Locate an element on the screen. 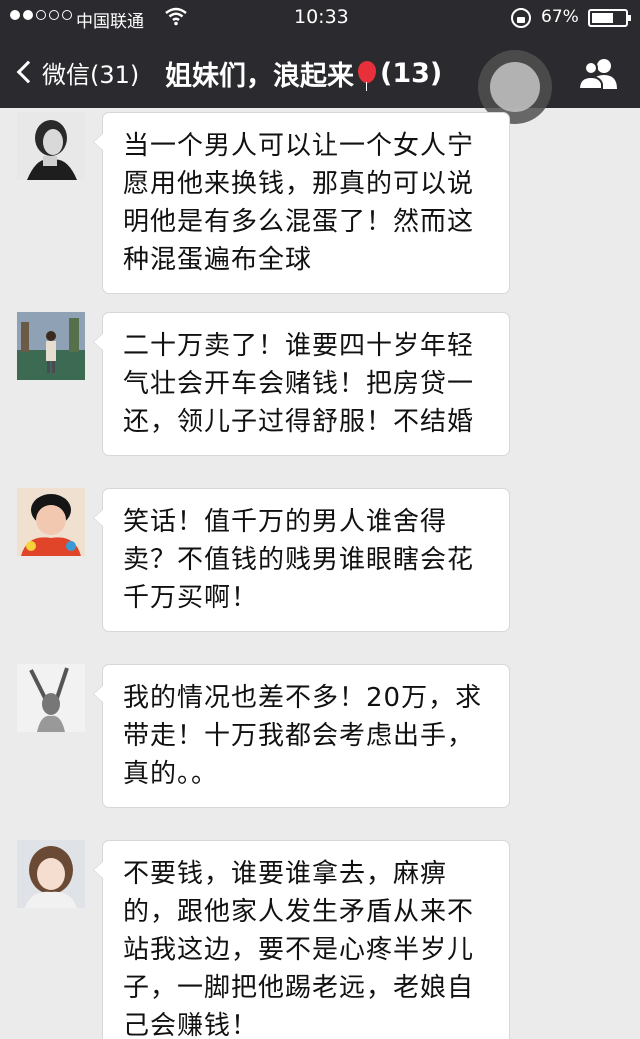  chevron-left-icon is located at coordinates (28, 72).